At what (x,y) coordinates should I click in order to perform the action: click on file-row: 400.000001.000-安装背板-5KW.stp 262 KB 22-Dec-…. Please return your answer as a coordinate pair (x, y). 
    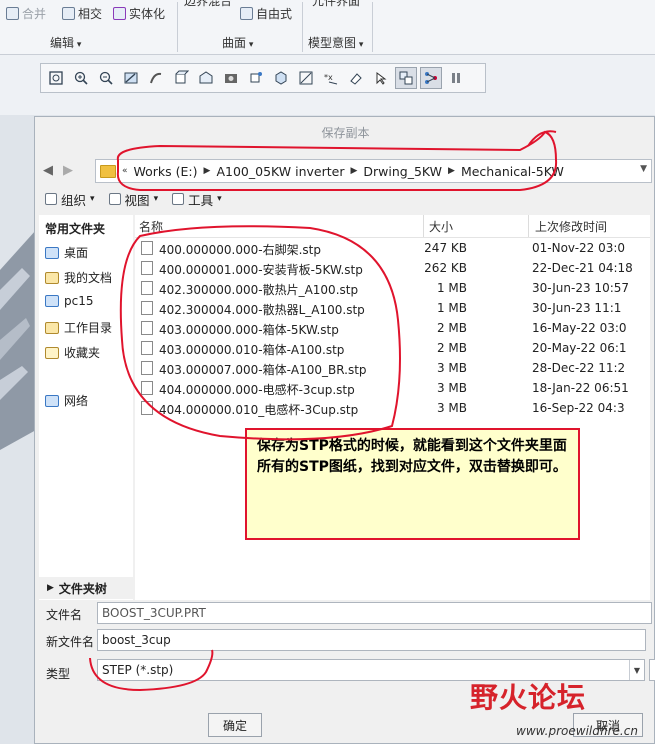
    Looking at the image, I should click on (392, 268).